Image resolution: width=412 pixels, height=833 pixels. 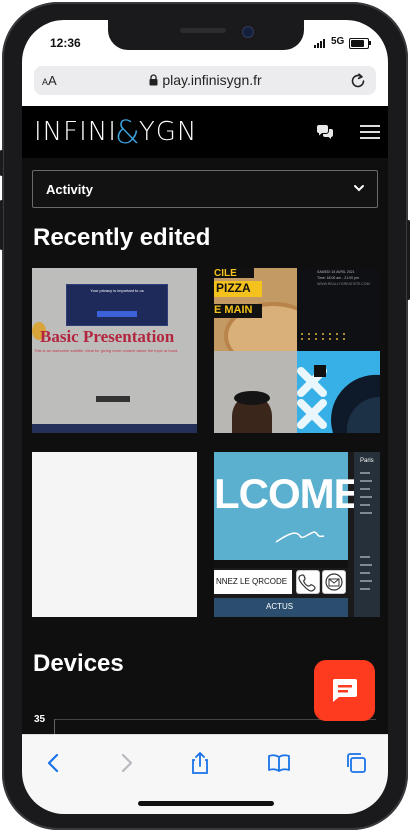 I want to click on qr-prompt: NNEZ LE QRCODE, so click(x=253, y=582).